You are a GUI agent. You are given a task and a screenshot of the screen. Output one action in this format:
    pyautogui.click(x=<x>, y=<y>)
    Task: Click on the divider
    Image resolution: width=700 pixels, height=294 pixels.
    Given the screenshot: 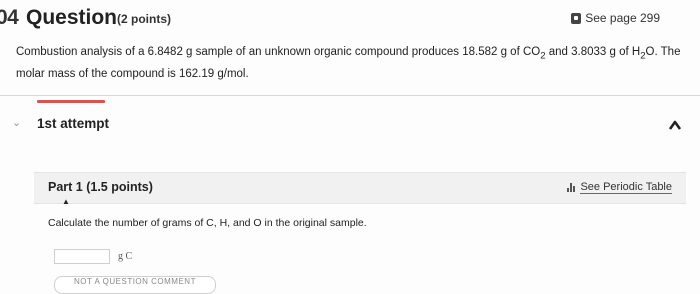 What is the action you would take?
    pyautogui.click(x=350, y=95)
    